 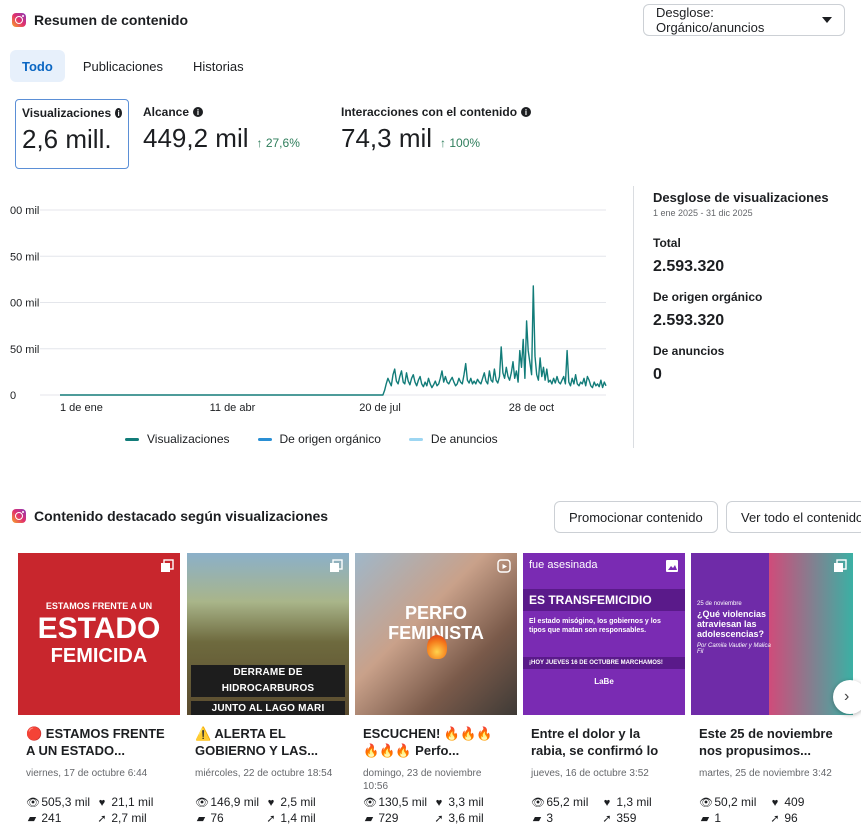 I want to click on likes-value: 409, so click(x=794, y=802).